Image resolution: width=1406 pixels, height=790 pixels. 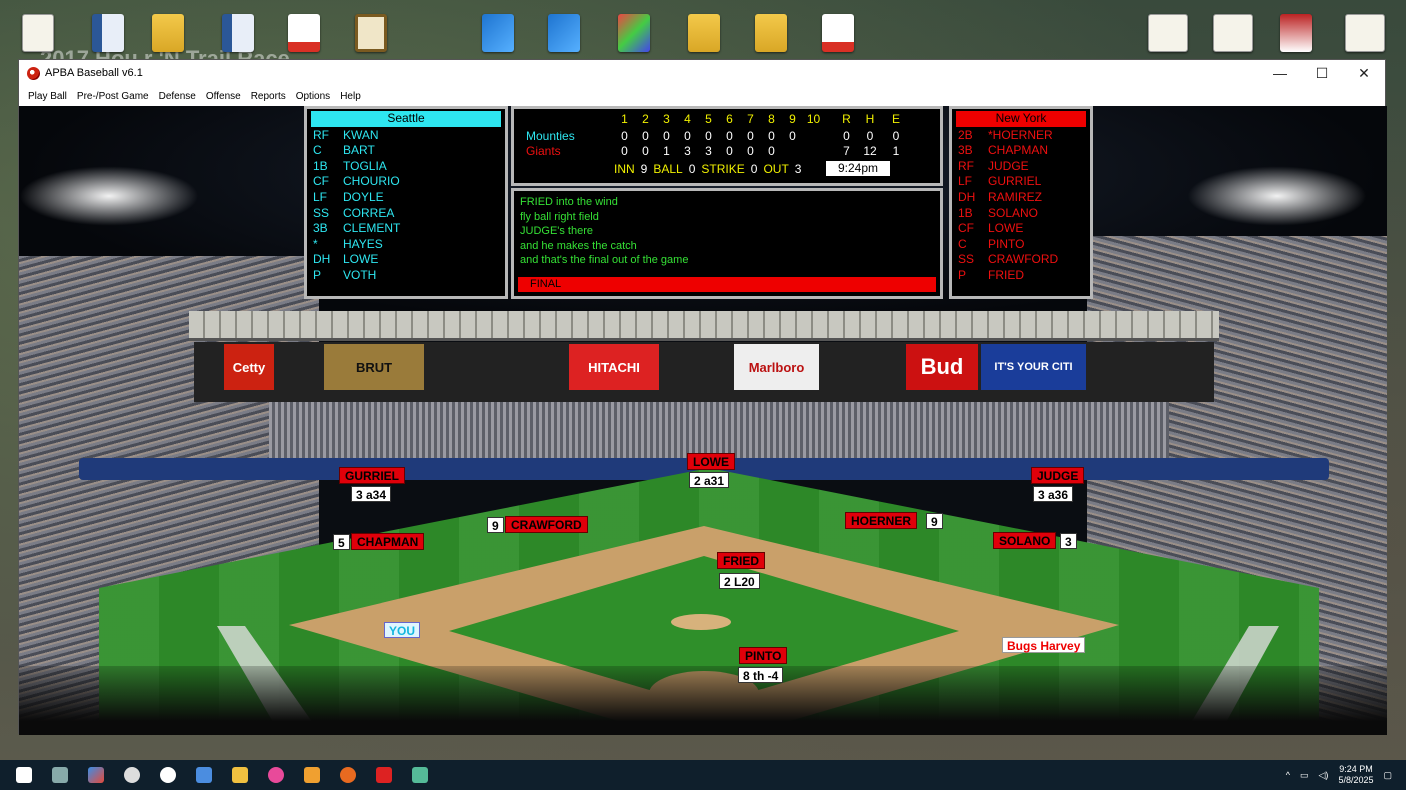 I want to click on document-thumbnail-icon, so click(x=1233, y=33).